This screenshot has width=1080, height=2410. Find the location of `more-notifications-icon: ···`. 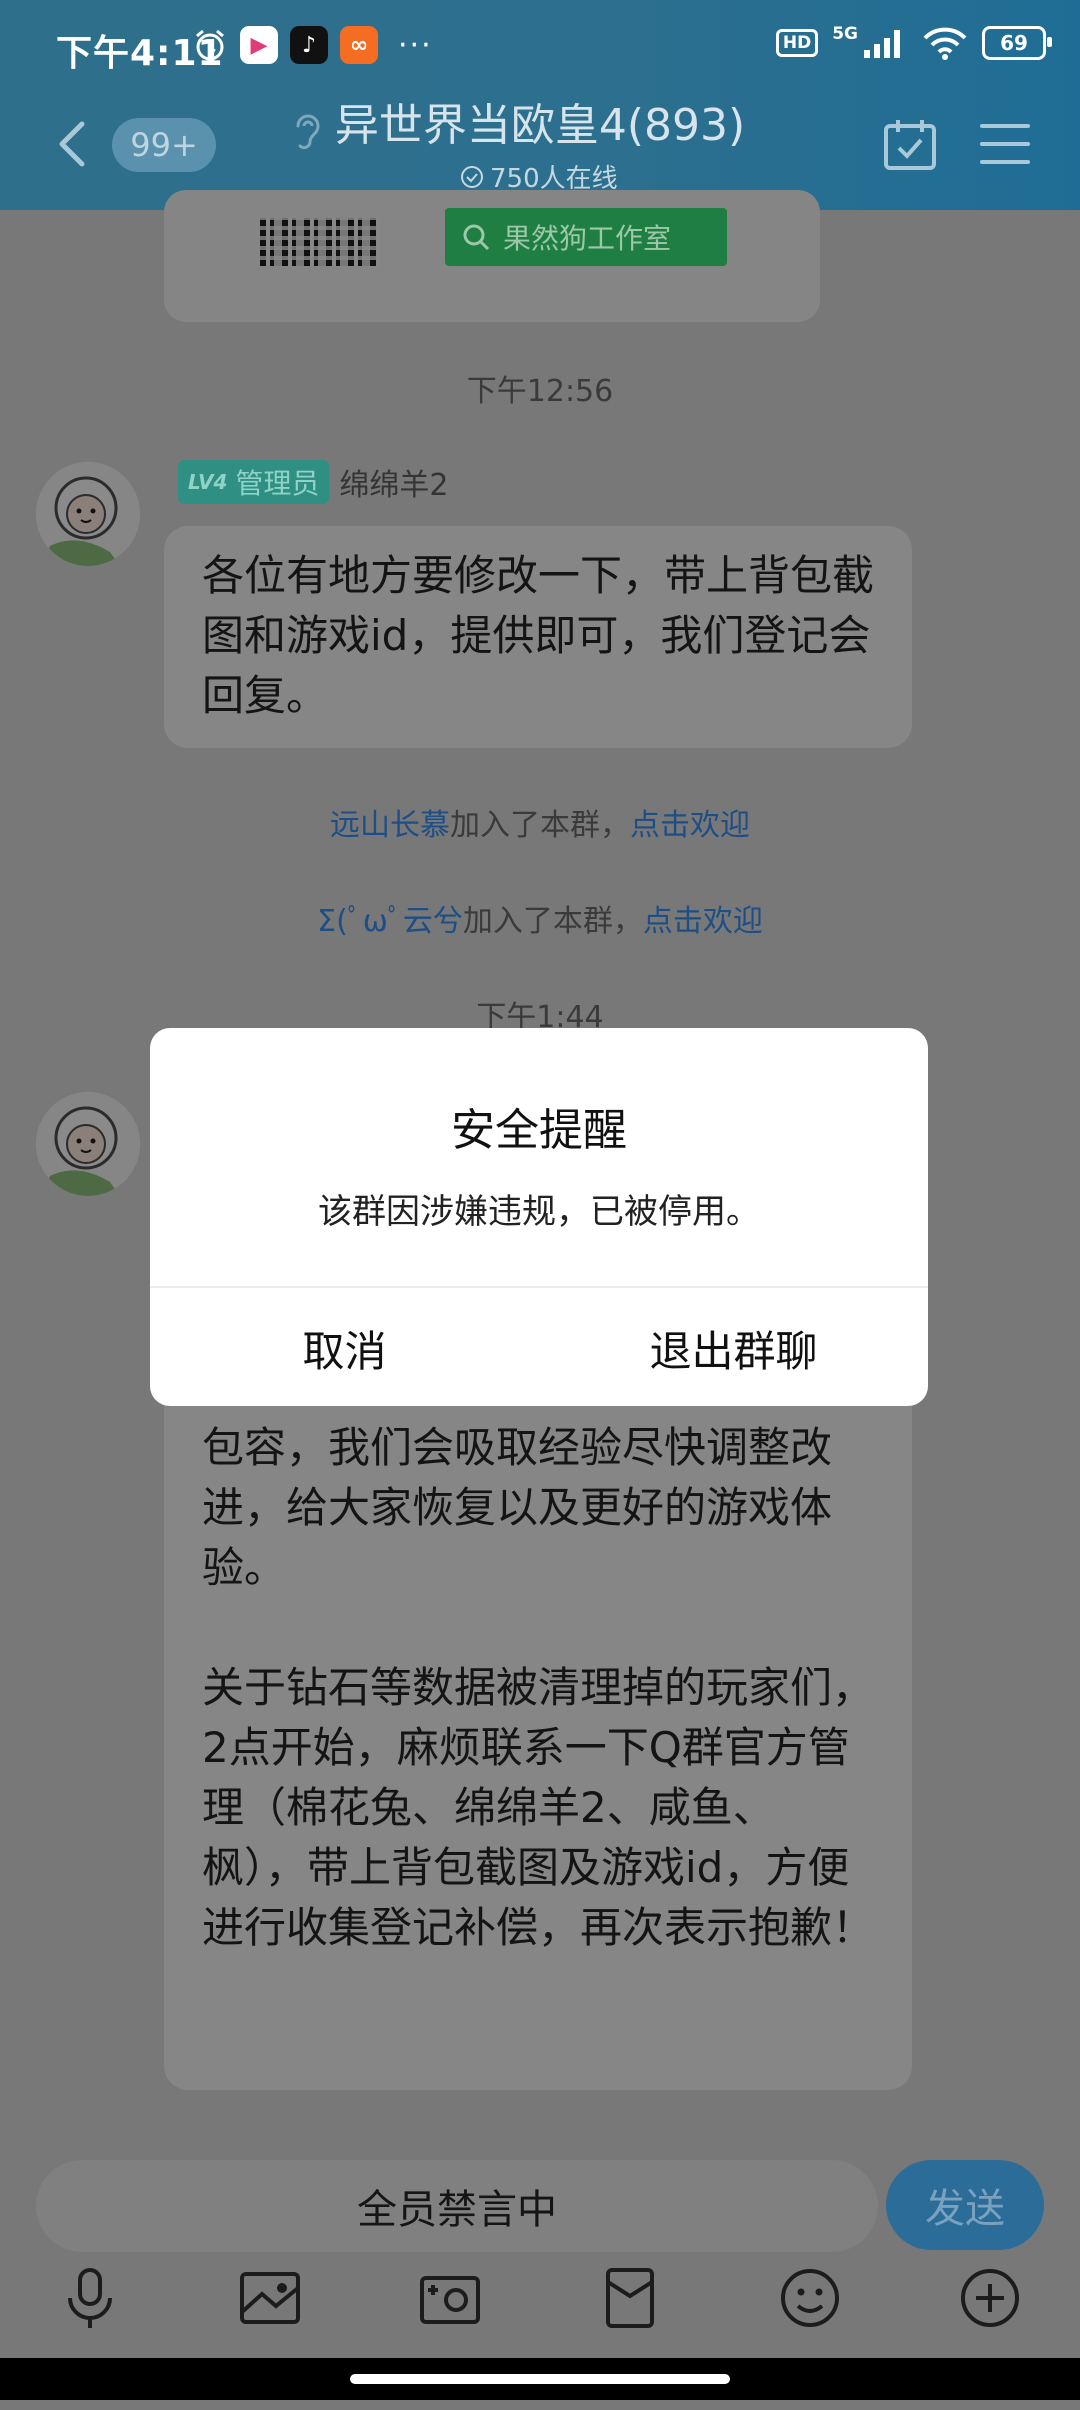

more-notifications-icon: ··· is located at coordinates (415, 45).